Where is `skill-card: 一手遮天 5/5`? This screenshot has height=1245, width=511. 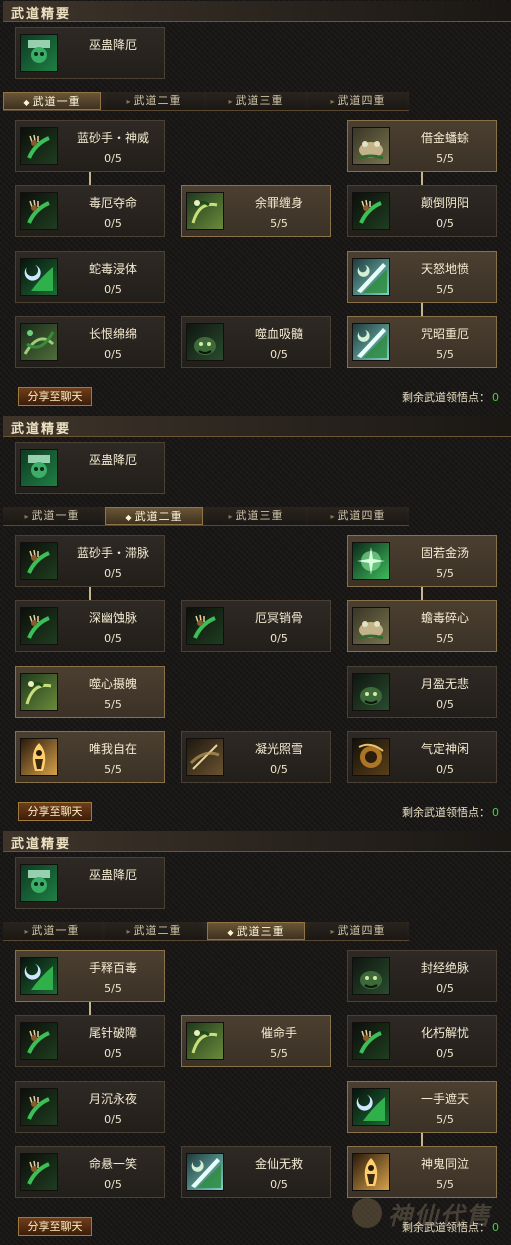
skill-card: 一手遮天 5/5 is located at coordinates (422, 1107).